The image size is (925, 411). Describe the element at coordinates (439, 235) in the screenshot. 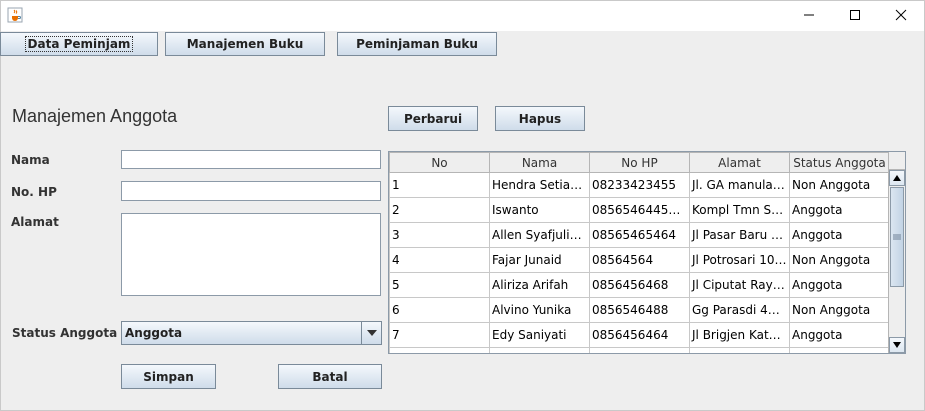

I see `cell-no: 3` at that location.